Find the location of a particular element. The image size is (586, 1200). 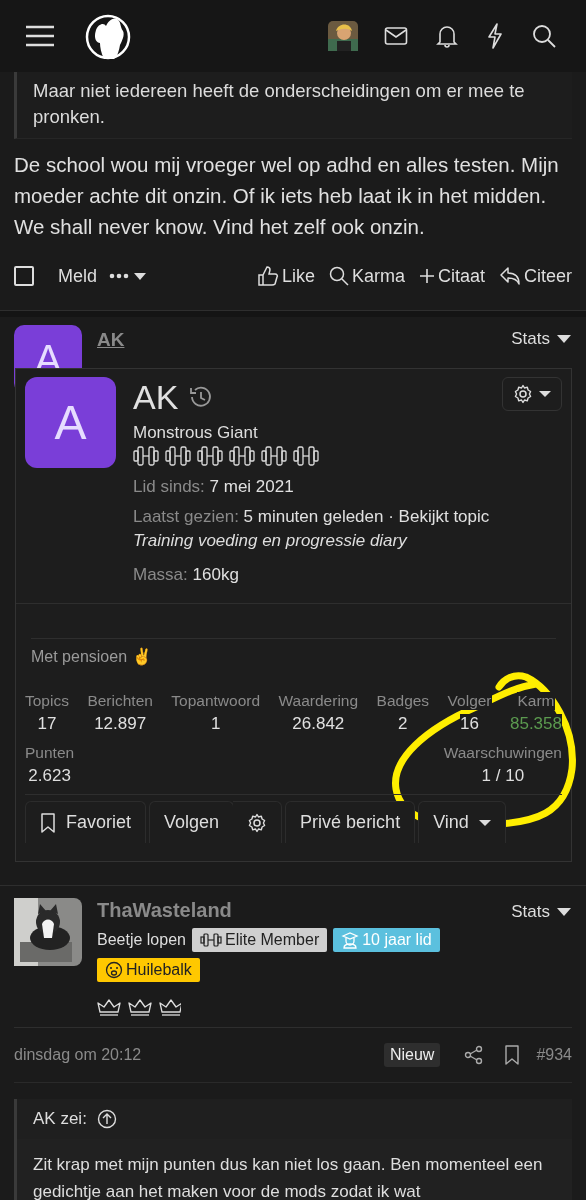

find-dropdown: Vind is located at coordinates (462, 822).